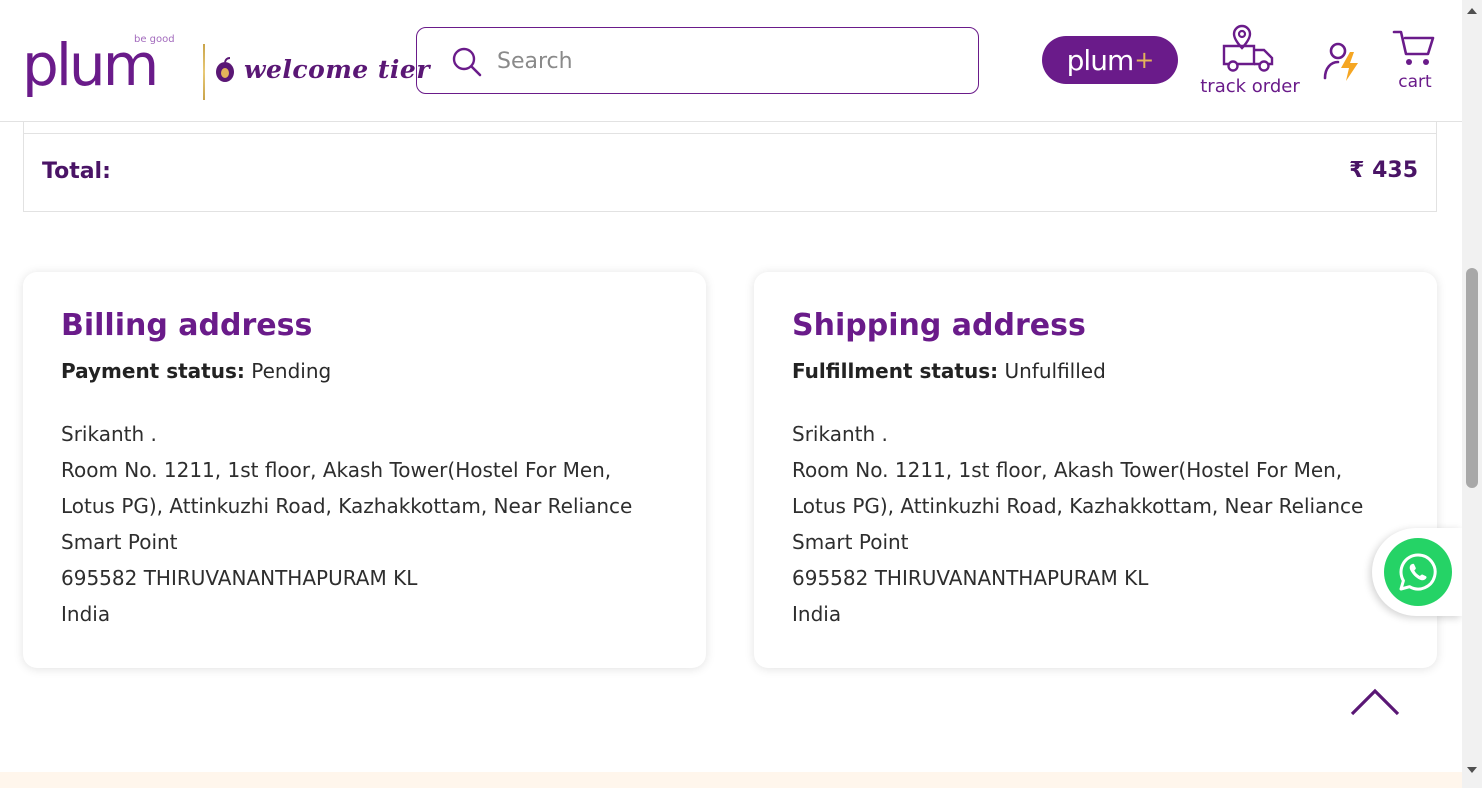 The width and height of the screenshot is (1482, 788). I want to click on cart-label: cart, so click(1415, 82).